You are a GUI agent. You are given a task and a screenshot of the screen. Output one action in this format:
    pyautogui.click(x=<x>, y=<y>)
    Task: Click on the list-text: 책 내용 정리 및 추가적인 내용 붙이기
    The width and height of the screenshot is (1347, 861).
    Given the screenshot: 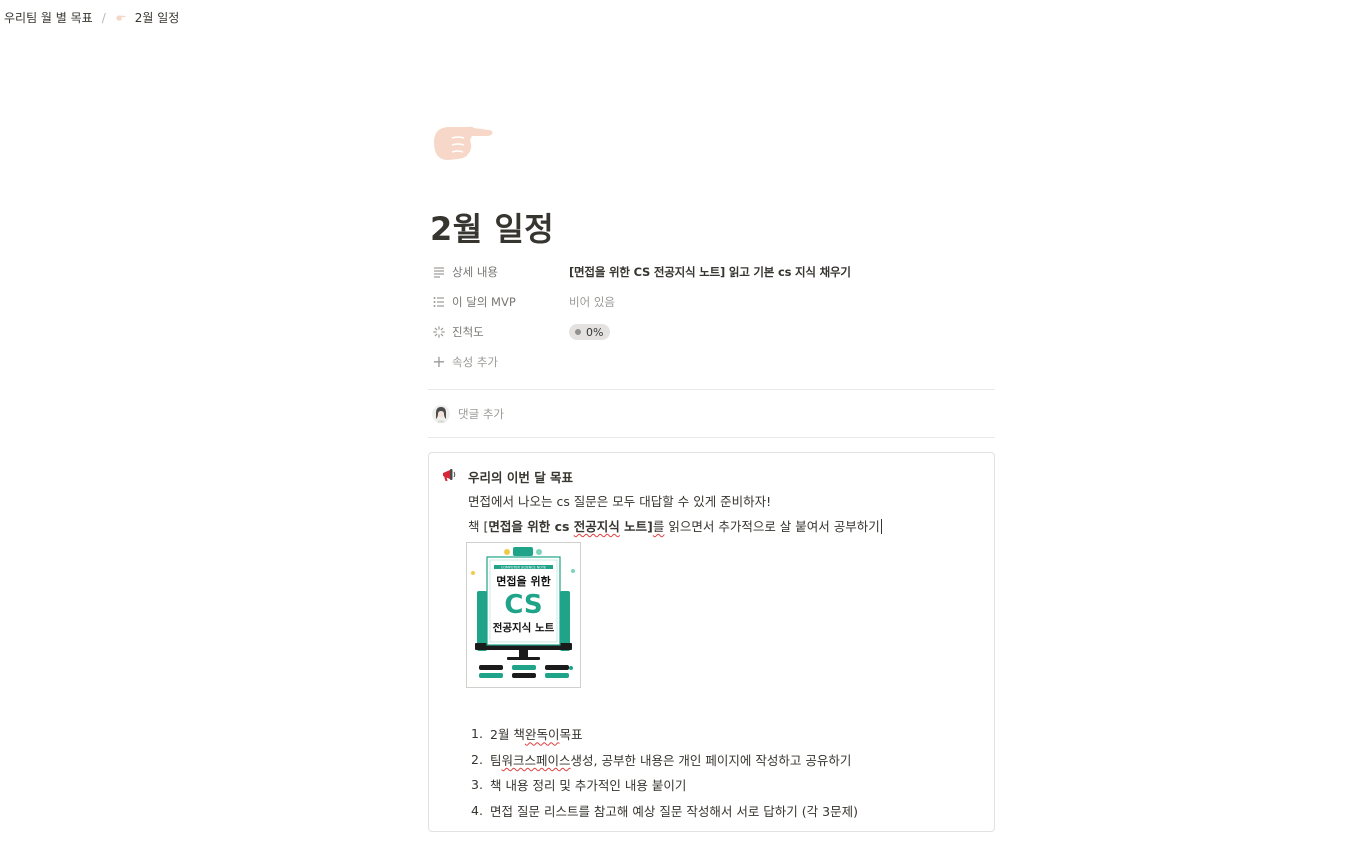 What is the action you would take?
    pyautogui.click(x=588, y=786)
    